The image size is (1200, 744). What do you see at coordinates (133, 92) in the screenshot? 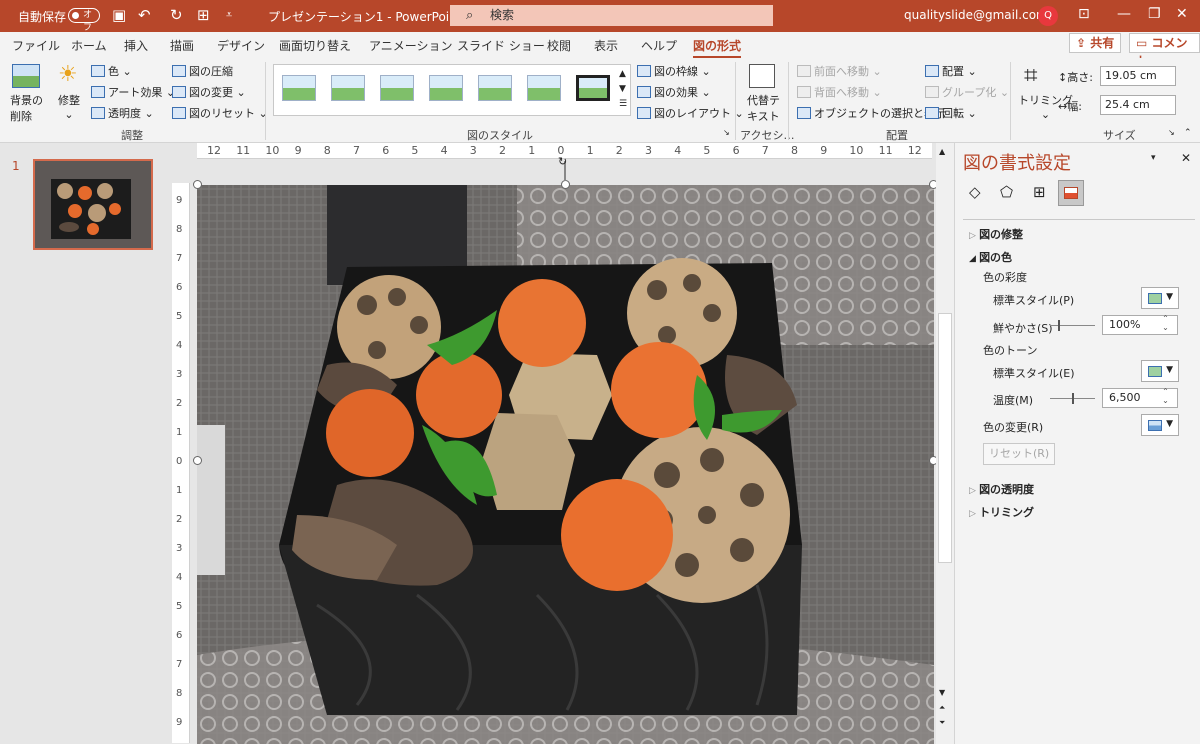
I see `artistic-effects-button: アート効果 ⌄` at bounding box center [133, 92].